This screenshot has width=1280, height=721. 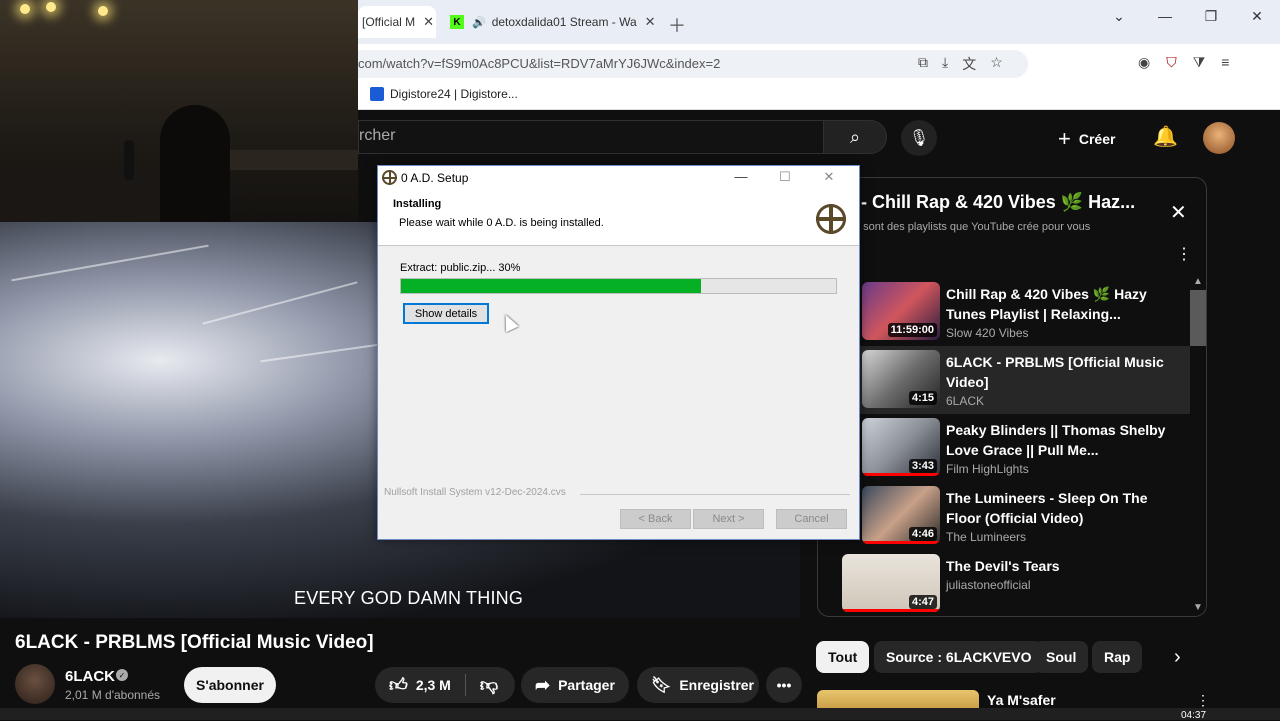 I want to click on chip-source: Source : 6LACKVEVO, so click(x=959, y=657).